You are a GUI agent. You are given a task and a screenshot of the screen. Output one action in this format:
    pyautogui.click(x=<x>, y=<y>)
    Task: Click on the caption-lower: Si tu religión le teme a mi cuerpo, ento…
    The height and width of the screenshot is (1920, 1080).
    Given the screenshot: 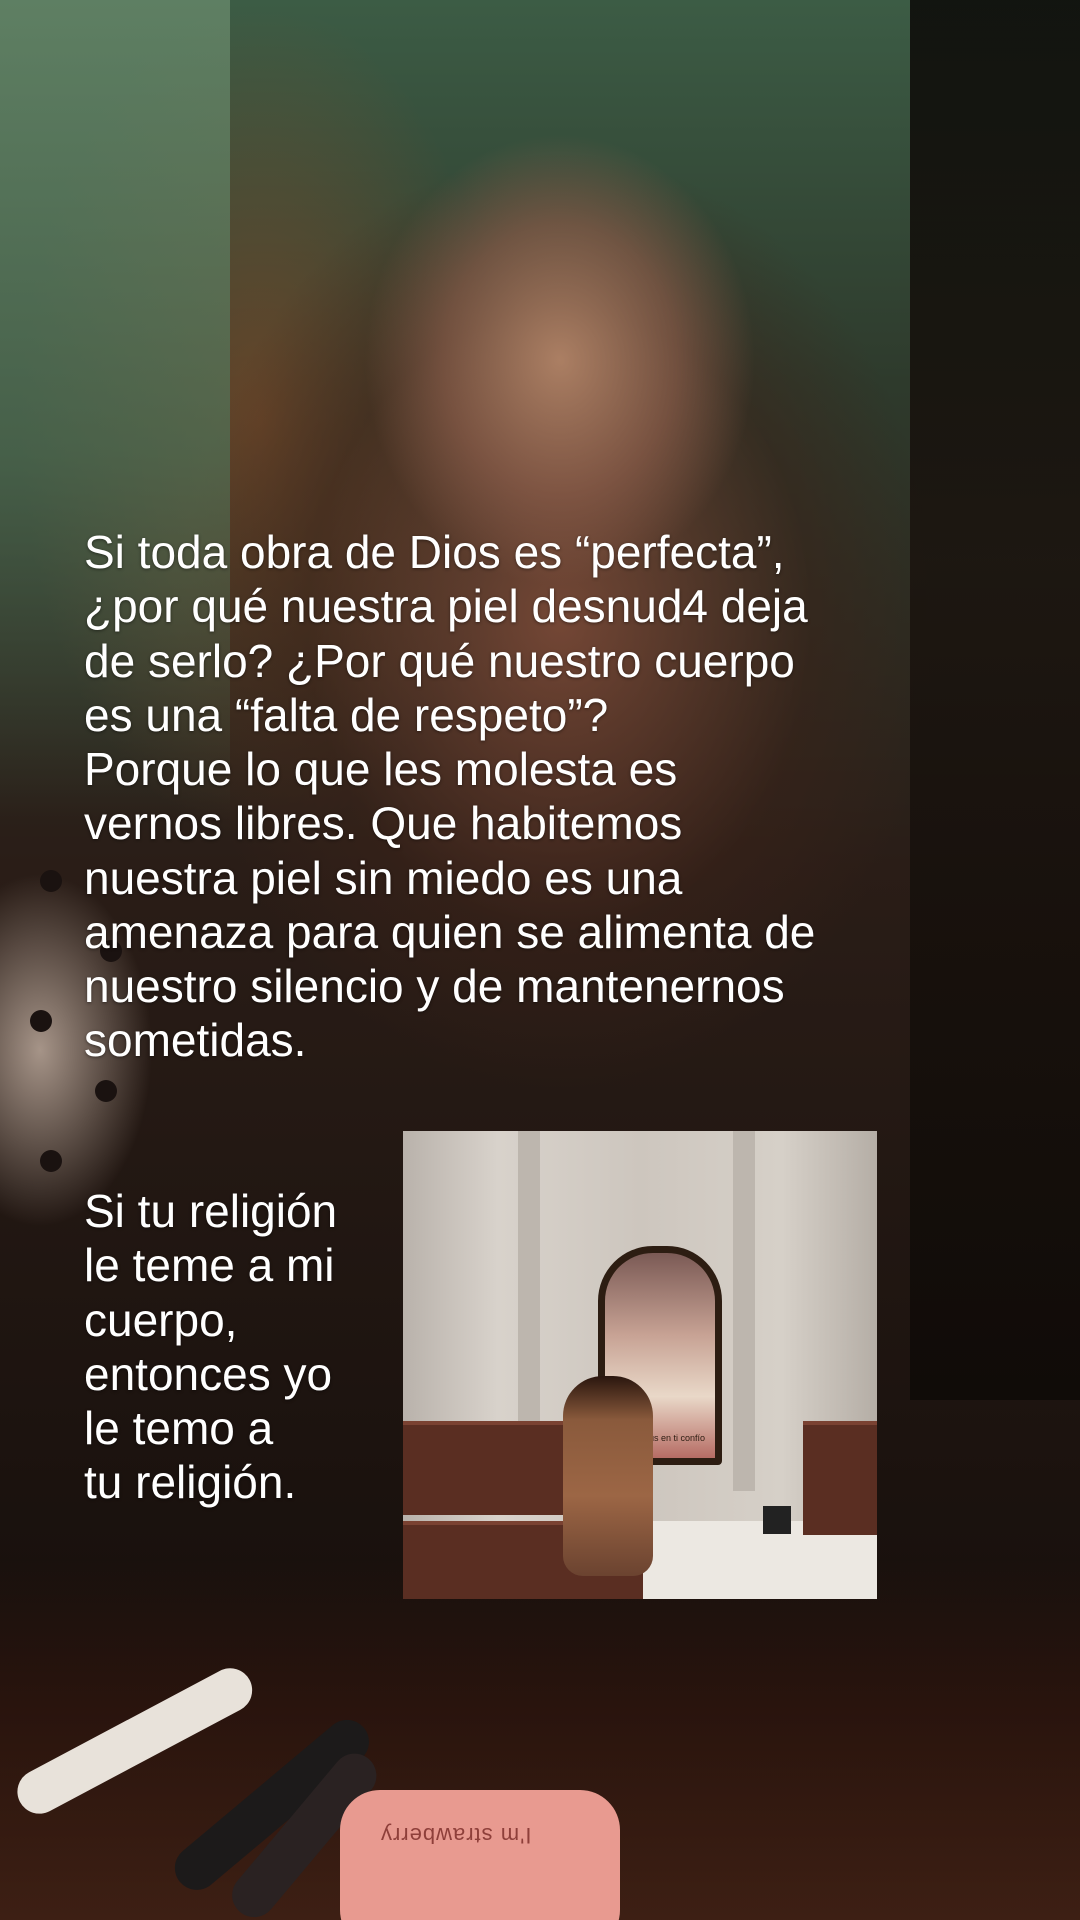 What is the action you would take?
    pyautogui.click(x=211, y=1347)
    